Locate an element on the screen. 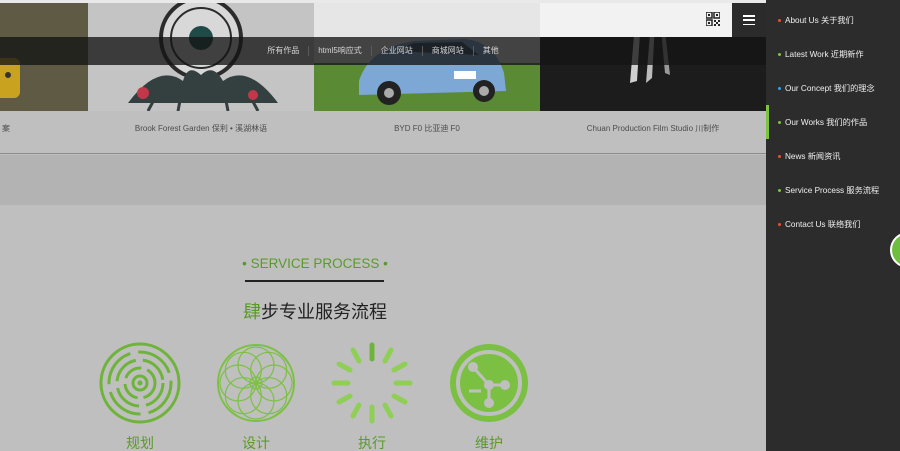 This screenshot has height=451, width=900. side-menu-label: Our Works 我们的作品 is located at coordinates (826, 122).